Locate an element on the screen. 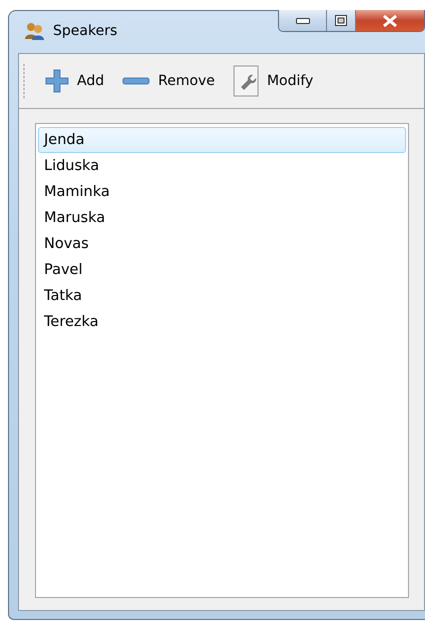  list-item: Pavel is located at coordinates (222, 270).